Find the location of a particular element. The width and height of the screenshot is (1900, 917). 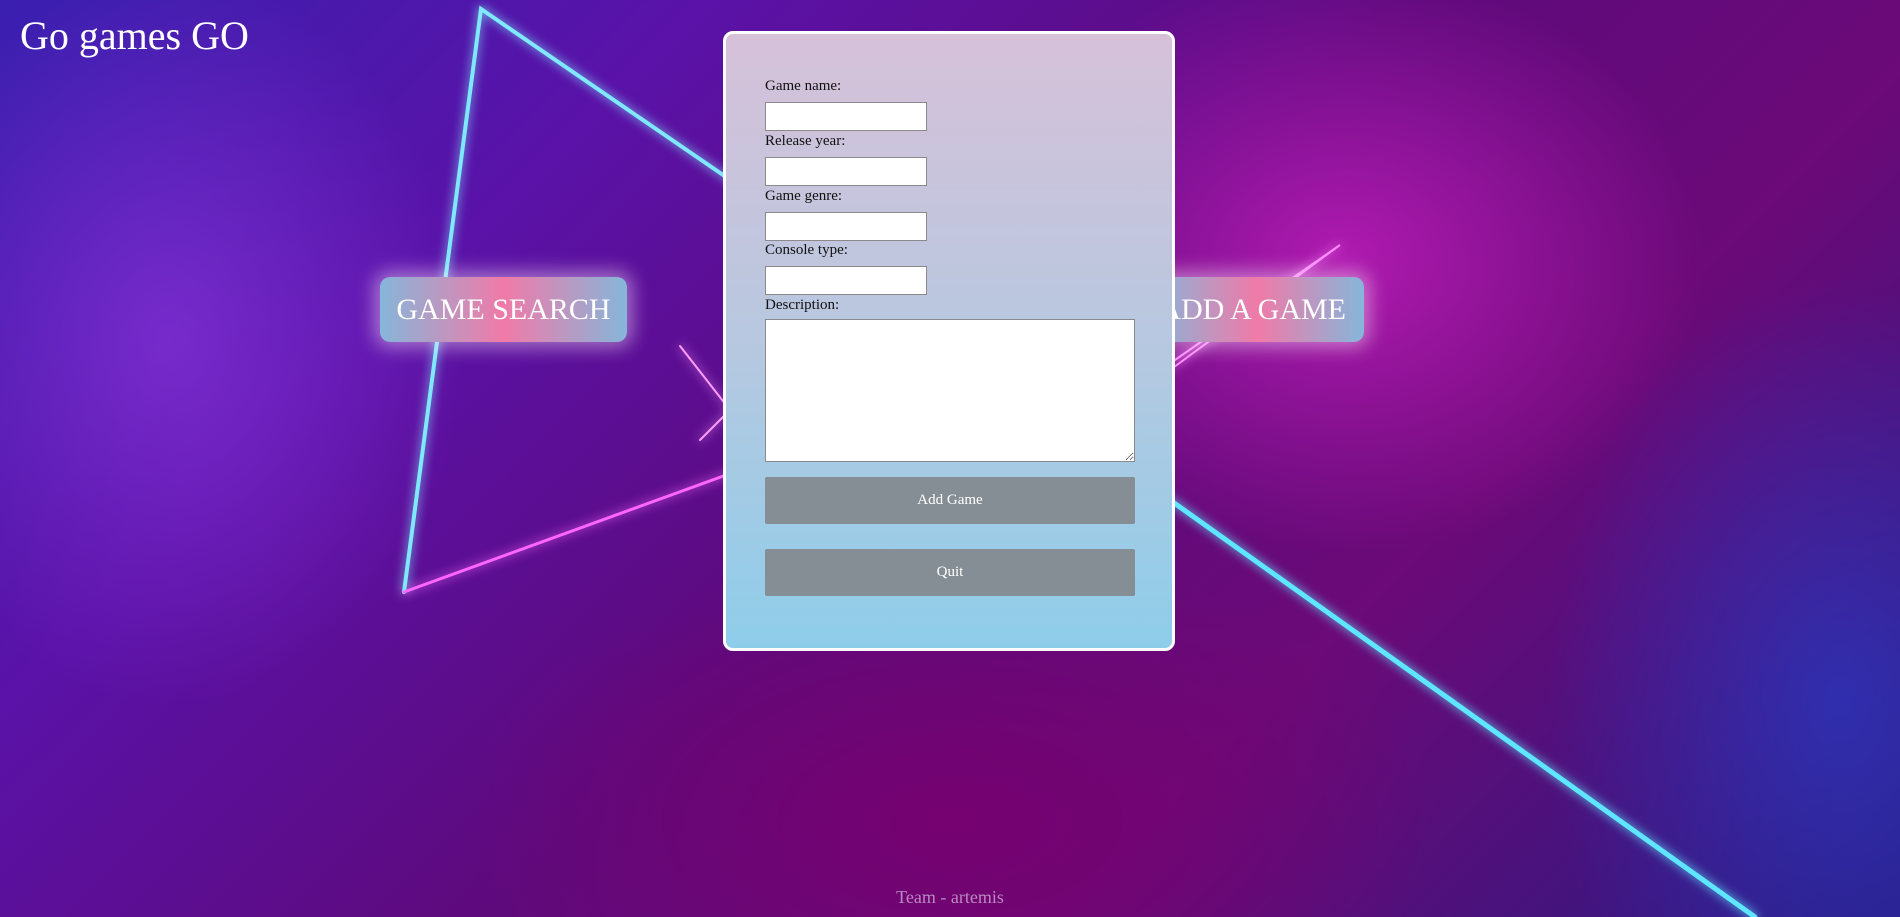

description-textarea is located at coordinates (950, 390).